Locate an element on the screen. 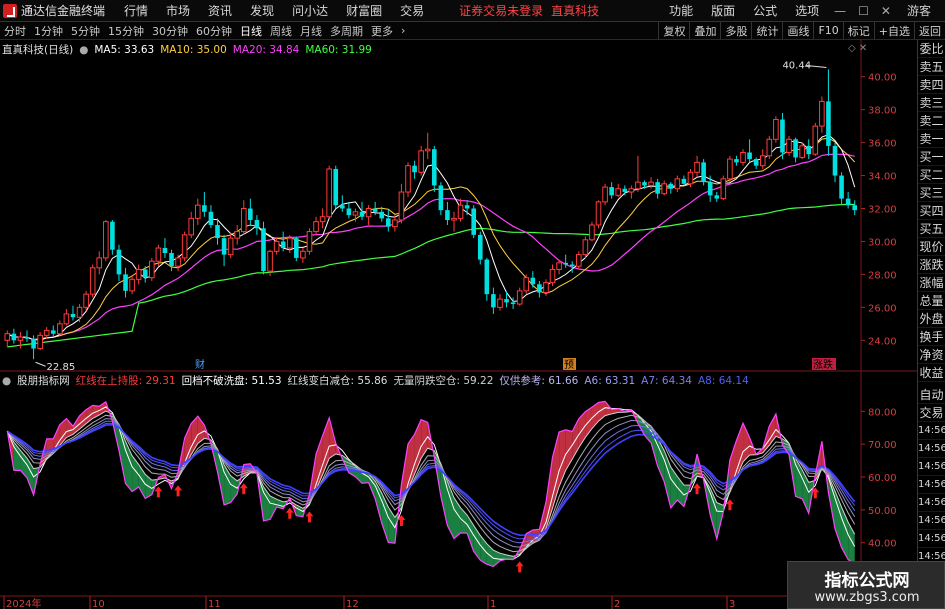  sidebar-item-2: 卖四 is located at coordinates (931, 85).